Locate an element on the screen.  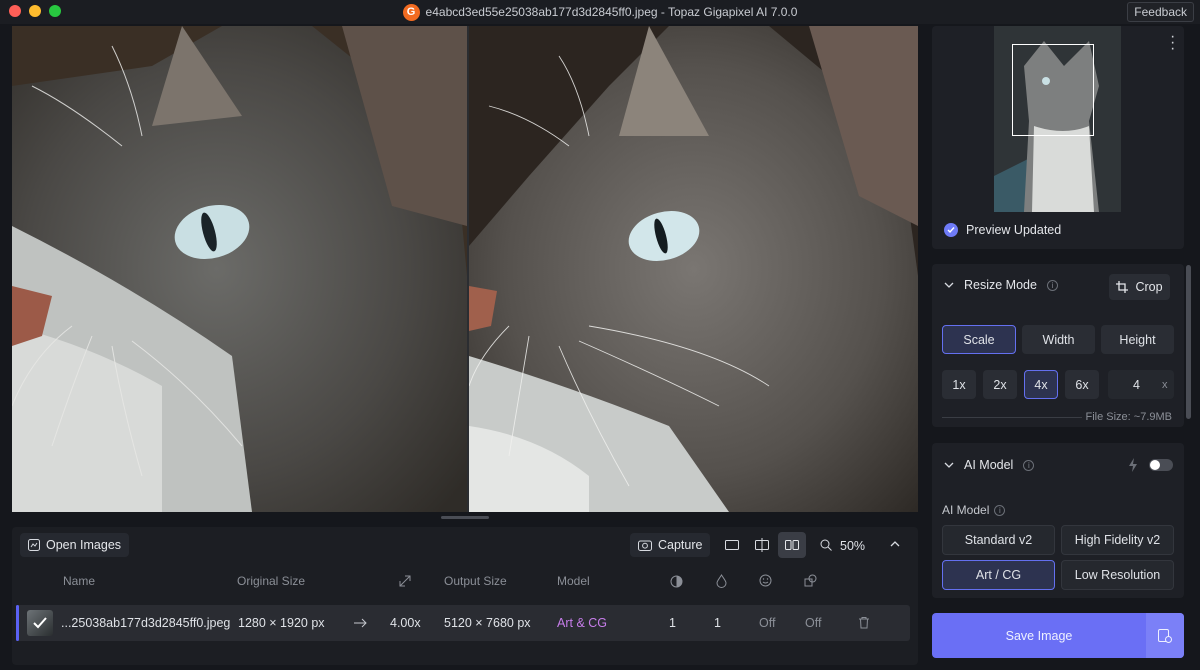
queue-toolbar: Open Images Capture 50% is located at coordinates (465, 545).